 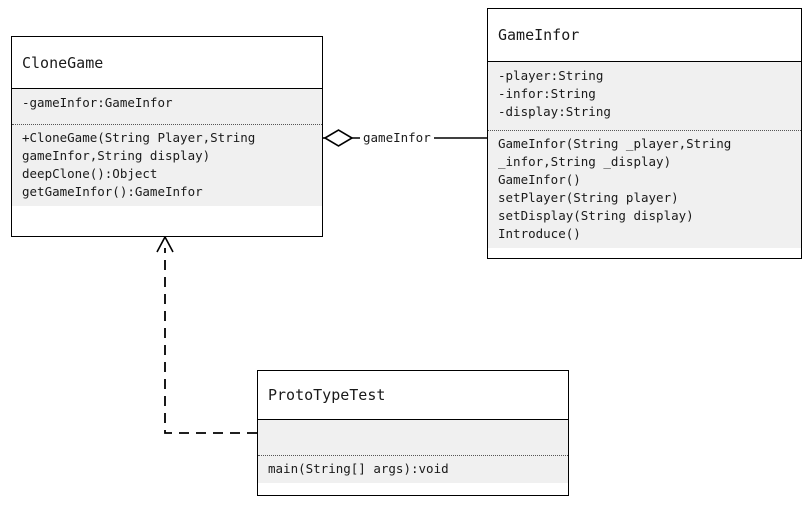 I want to click on association-label-gameinfor: gameInfor, so click(x=397, y=138).